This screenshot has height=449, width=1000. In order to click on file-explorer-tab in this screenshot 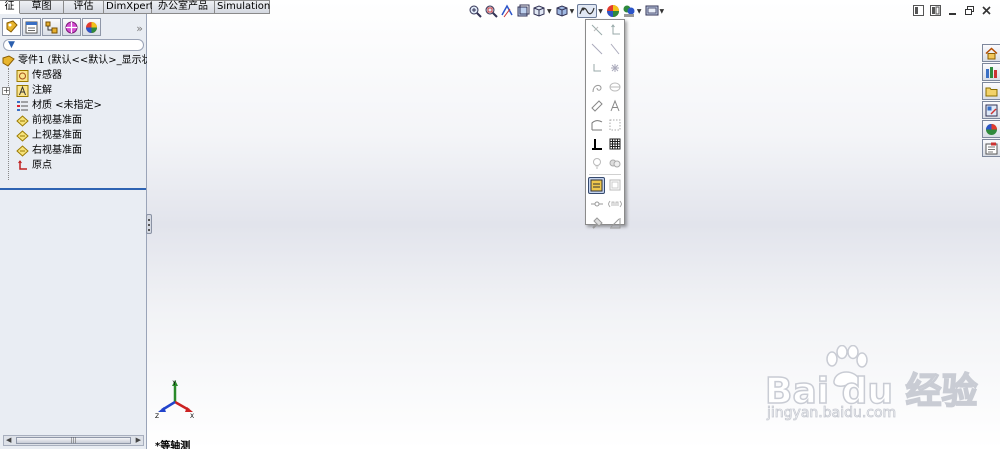, I will do `click(991, 91)`.